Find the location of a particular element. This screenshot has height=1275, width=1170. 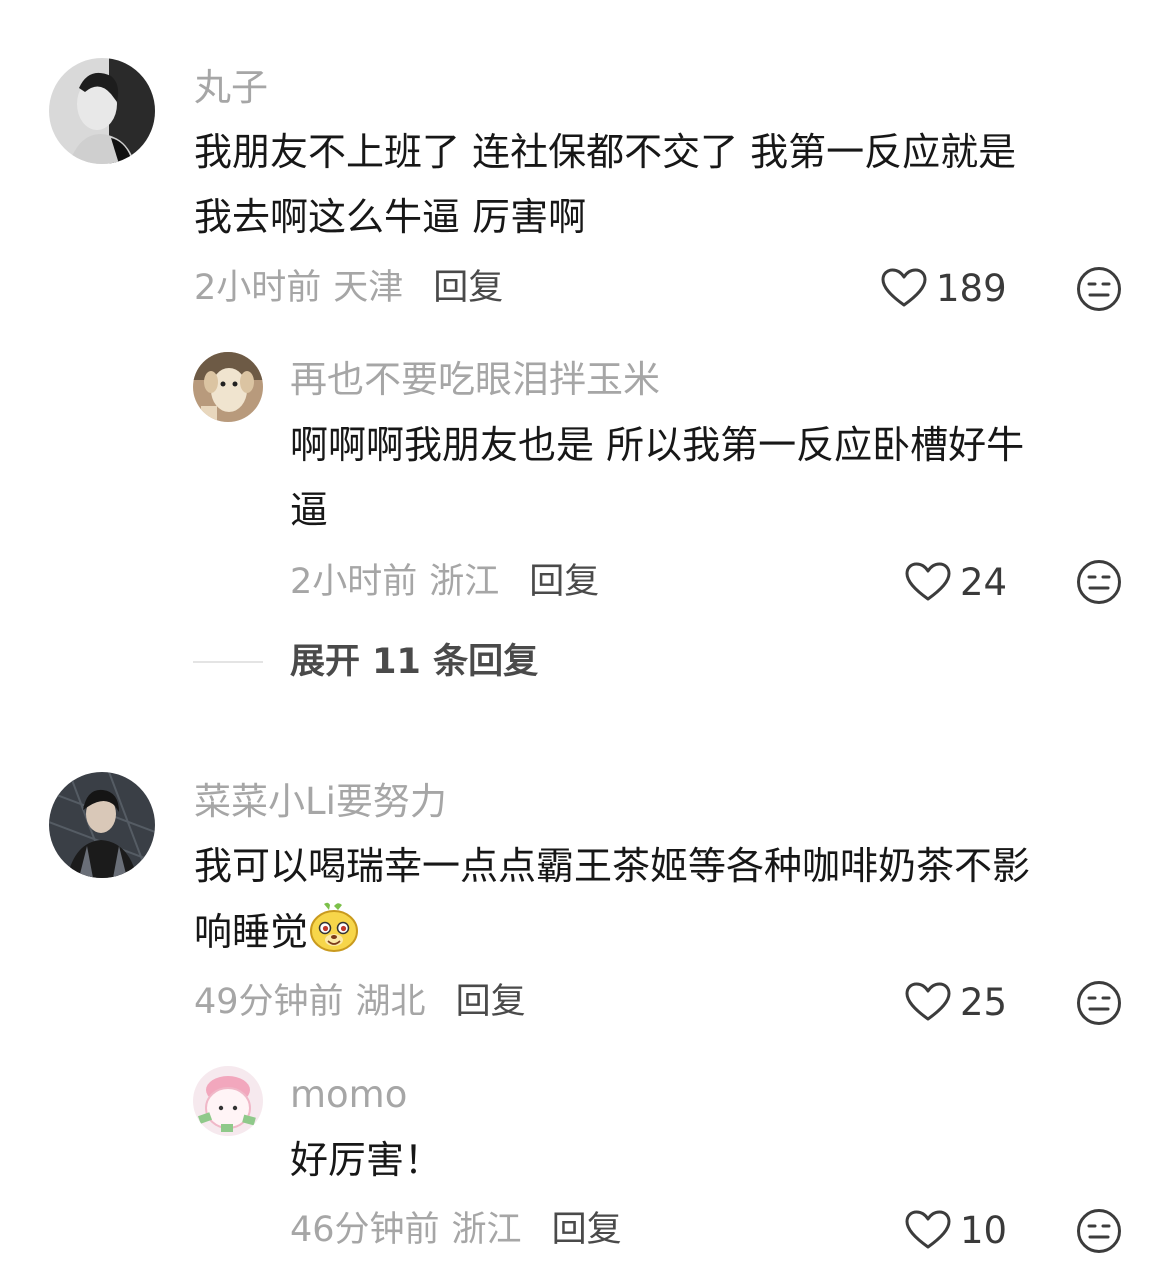

expand-divider is located at coordinates (228, 662).